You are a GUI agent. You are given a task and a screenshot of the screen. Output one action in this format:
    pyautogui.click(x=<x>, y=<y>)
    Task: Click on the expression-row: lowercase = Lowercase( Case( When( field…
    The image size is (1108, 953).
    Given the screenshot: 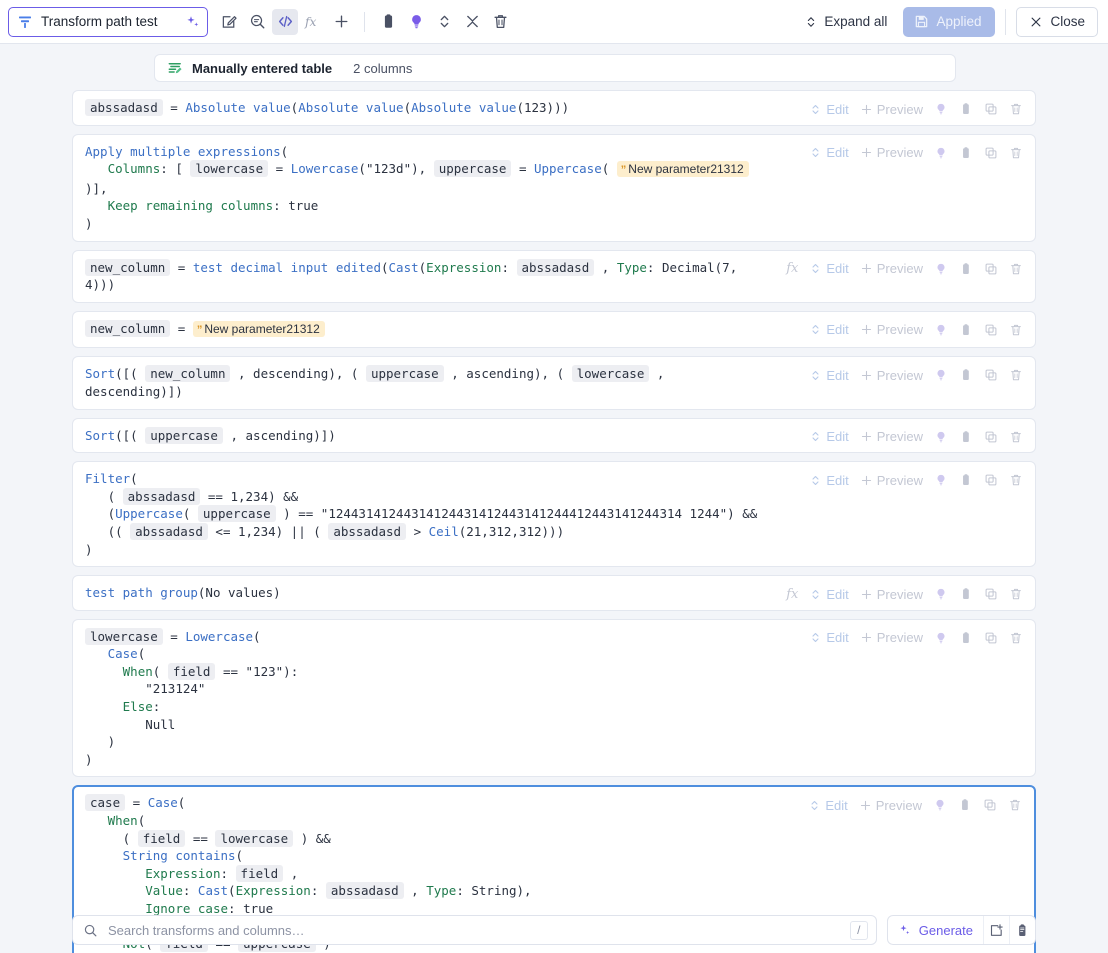 What is the action you would take?
    pyautogui.click(x=554, y=698)
    